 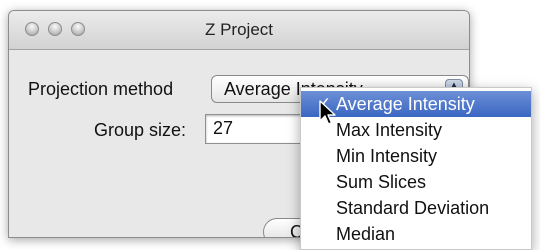 I want to click on menu-item-label: Max Intensity, so click(x=389, y=130).